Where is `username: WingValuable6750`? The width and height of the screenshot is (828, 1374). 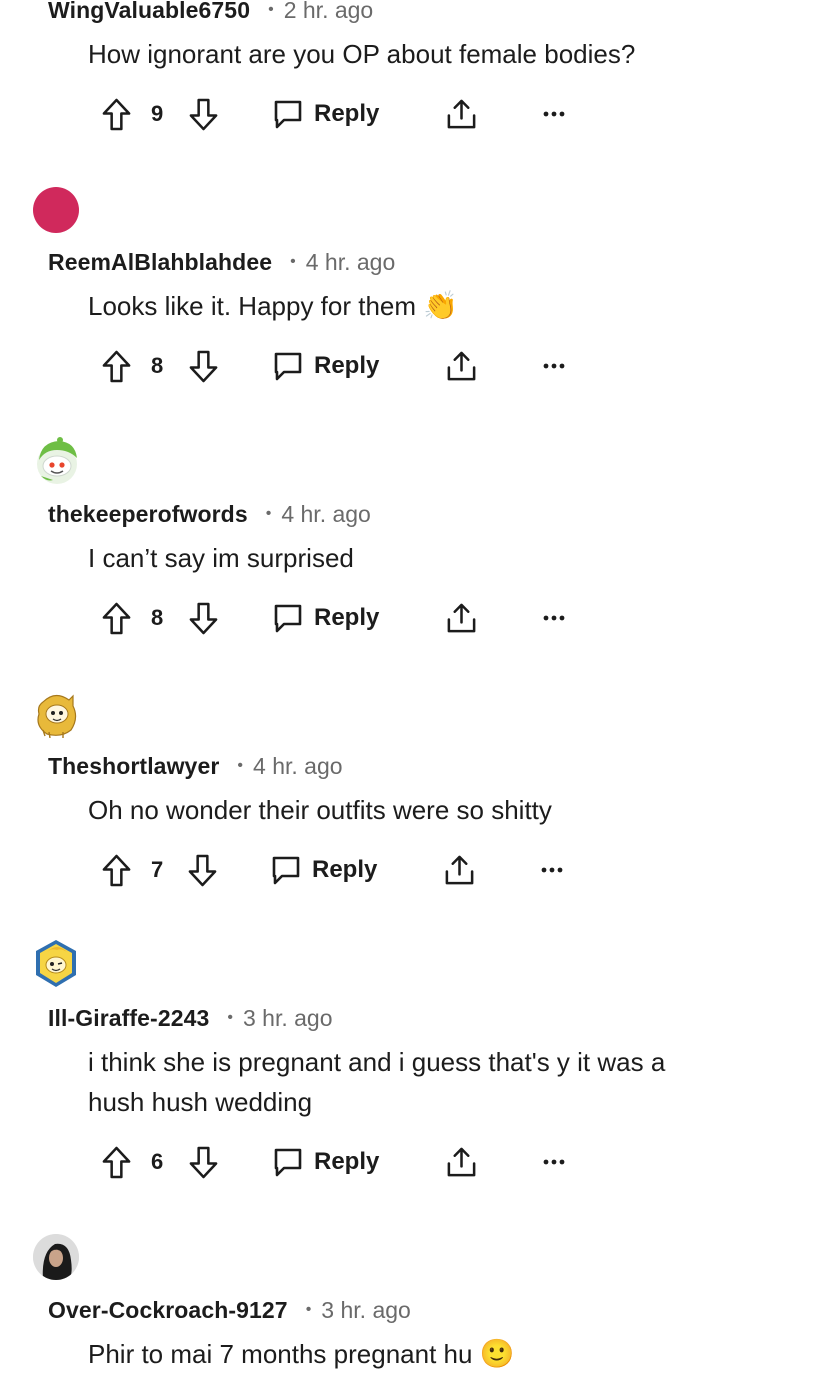 username: WingValuable6750 is located at coordinates (149, 12).